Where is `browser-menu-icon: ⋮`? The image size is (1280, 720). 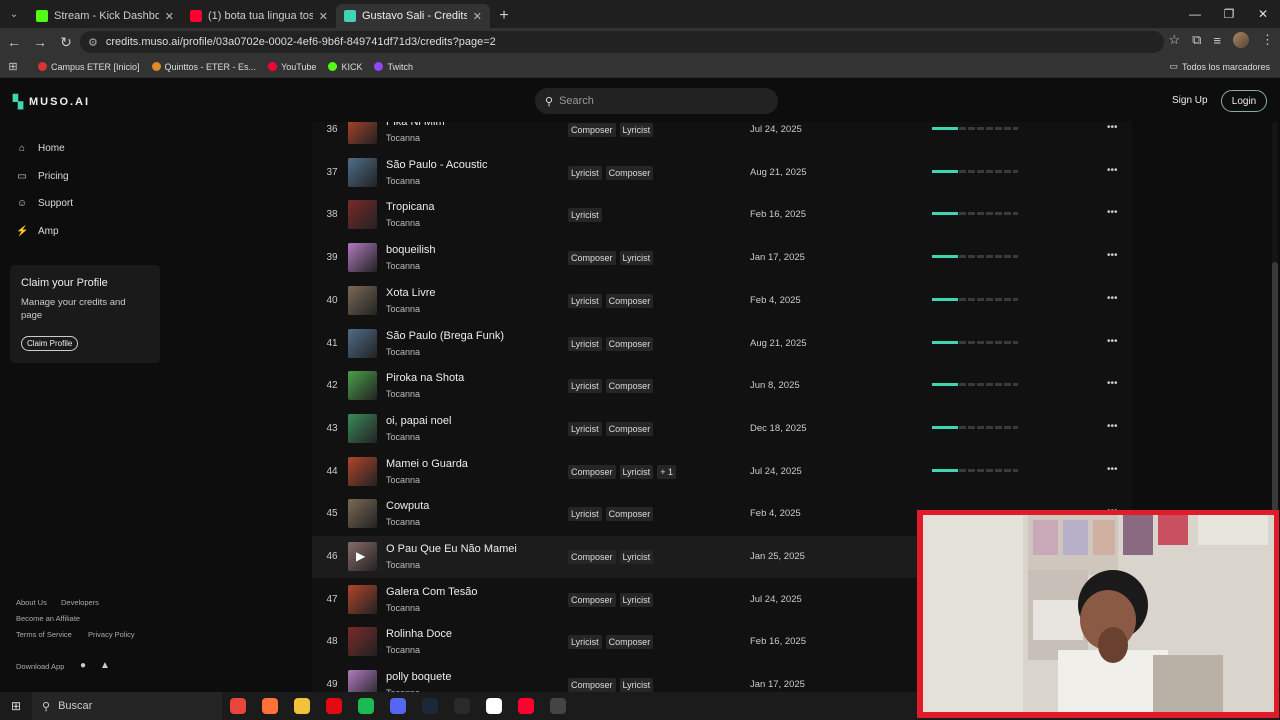 browser-menu-icon: ⋮ is located at coordinates (1267, 40).